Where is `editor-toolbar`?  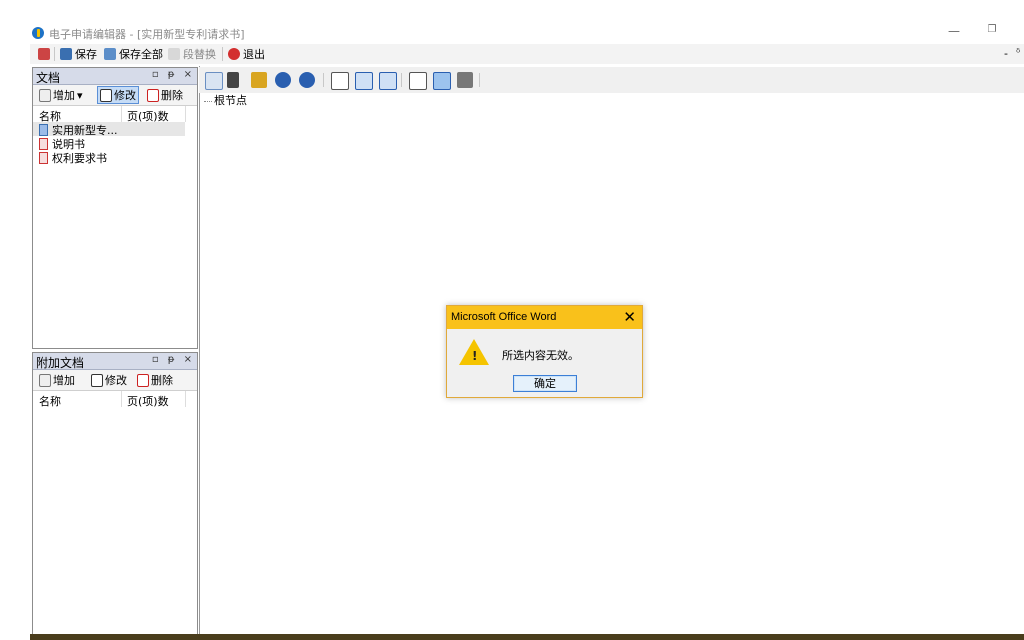 editor-toolbar is located at coordinates (611, 80).